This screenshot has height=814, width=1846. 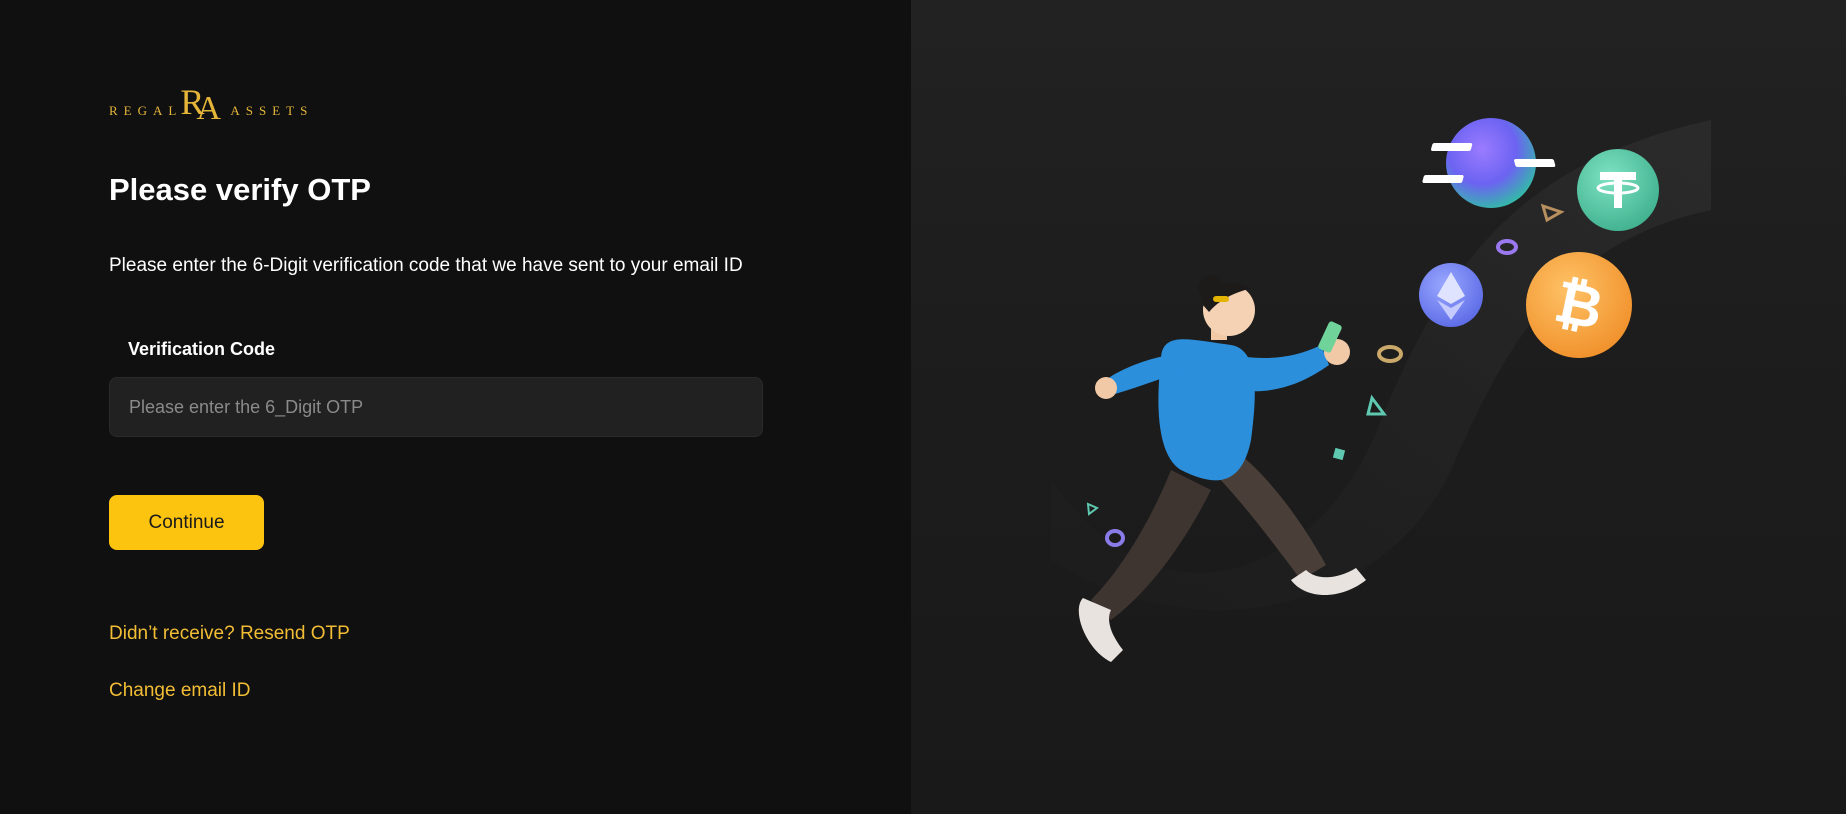 I want to click on change-email-link: Change email ID, so click(x=180, y=691).